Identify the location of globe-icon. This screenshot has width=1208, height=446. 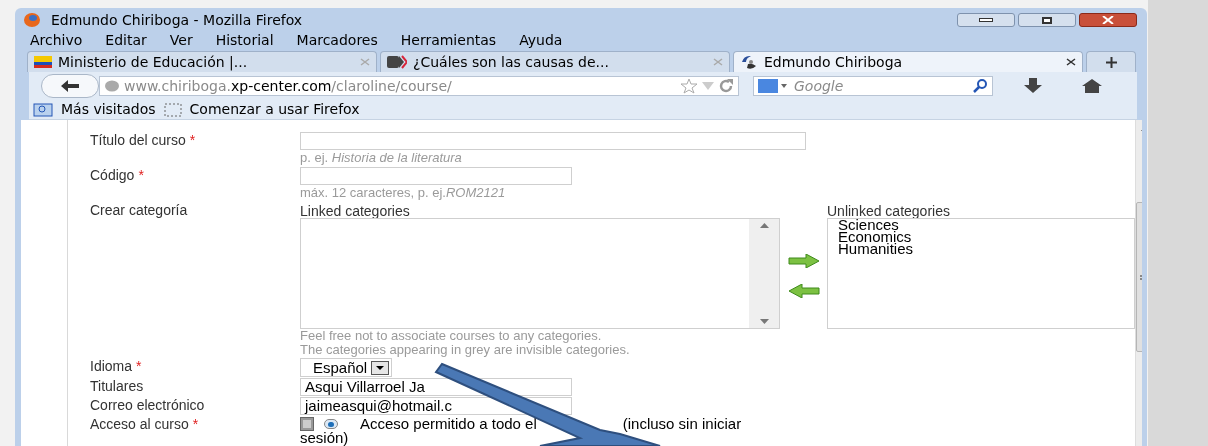
(112, 86).